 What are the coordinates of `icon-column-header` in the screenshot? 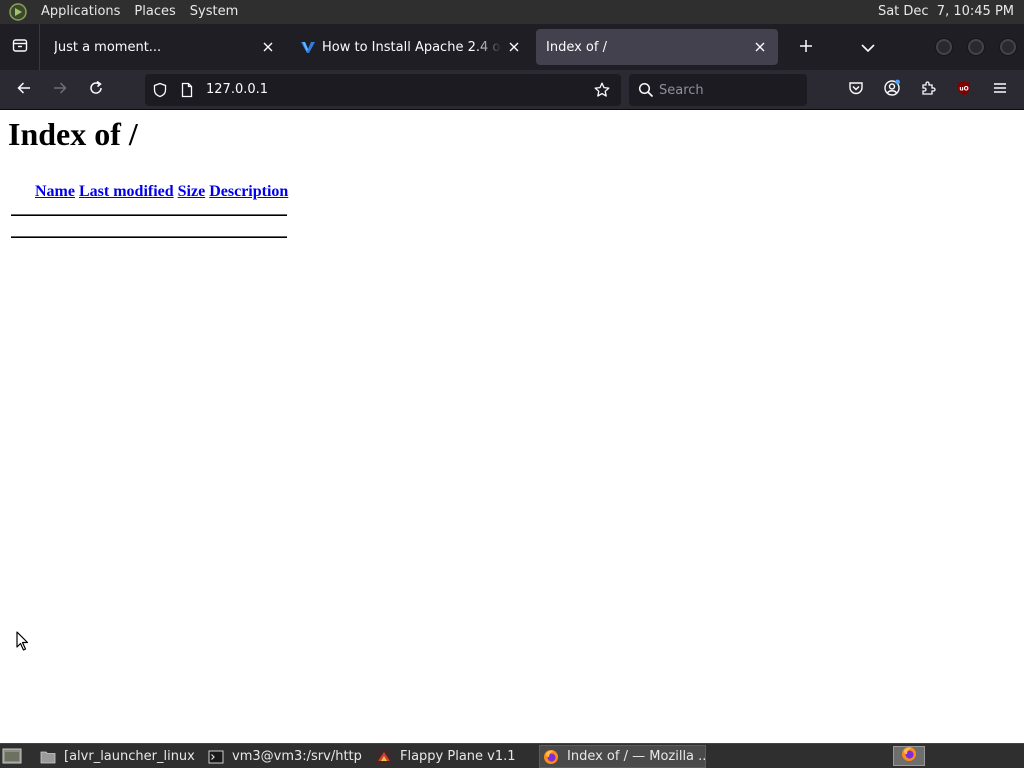 It's located at (22, 192).